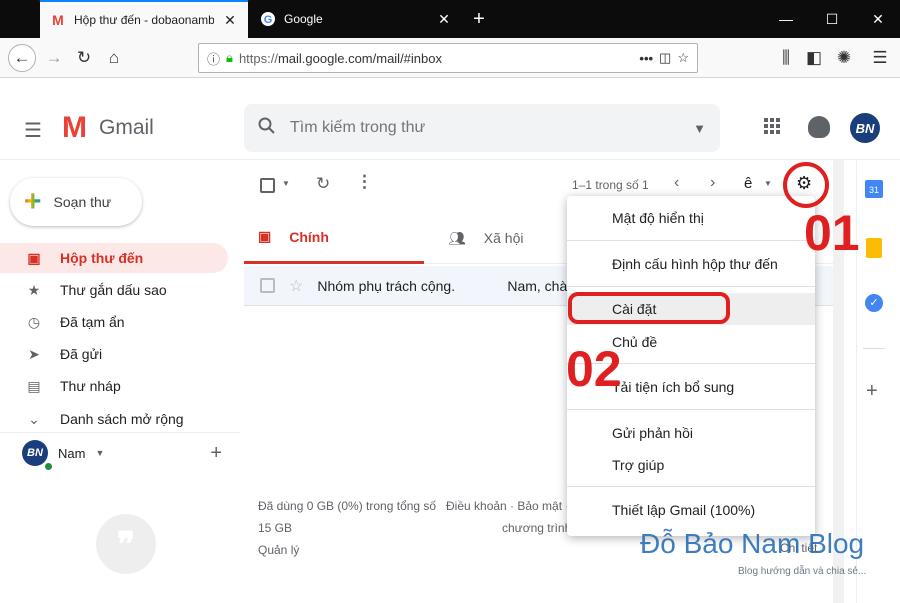 This screenshot has height=603, width=900. What do you see at coordinates (216, 453) in the screenshot?
I see `add-contact-icon: +` at bounding box center [216, 453].